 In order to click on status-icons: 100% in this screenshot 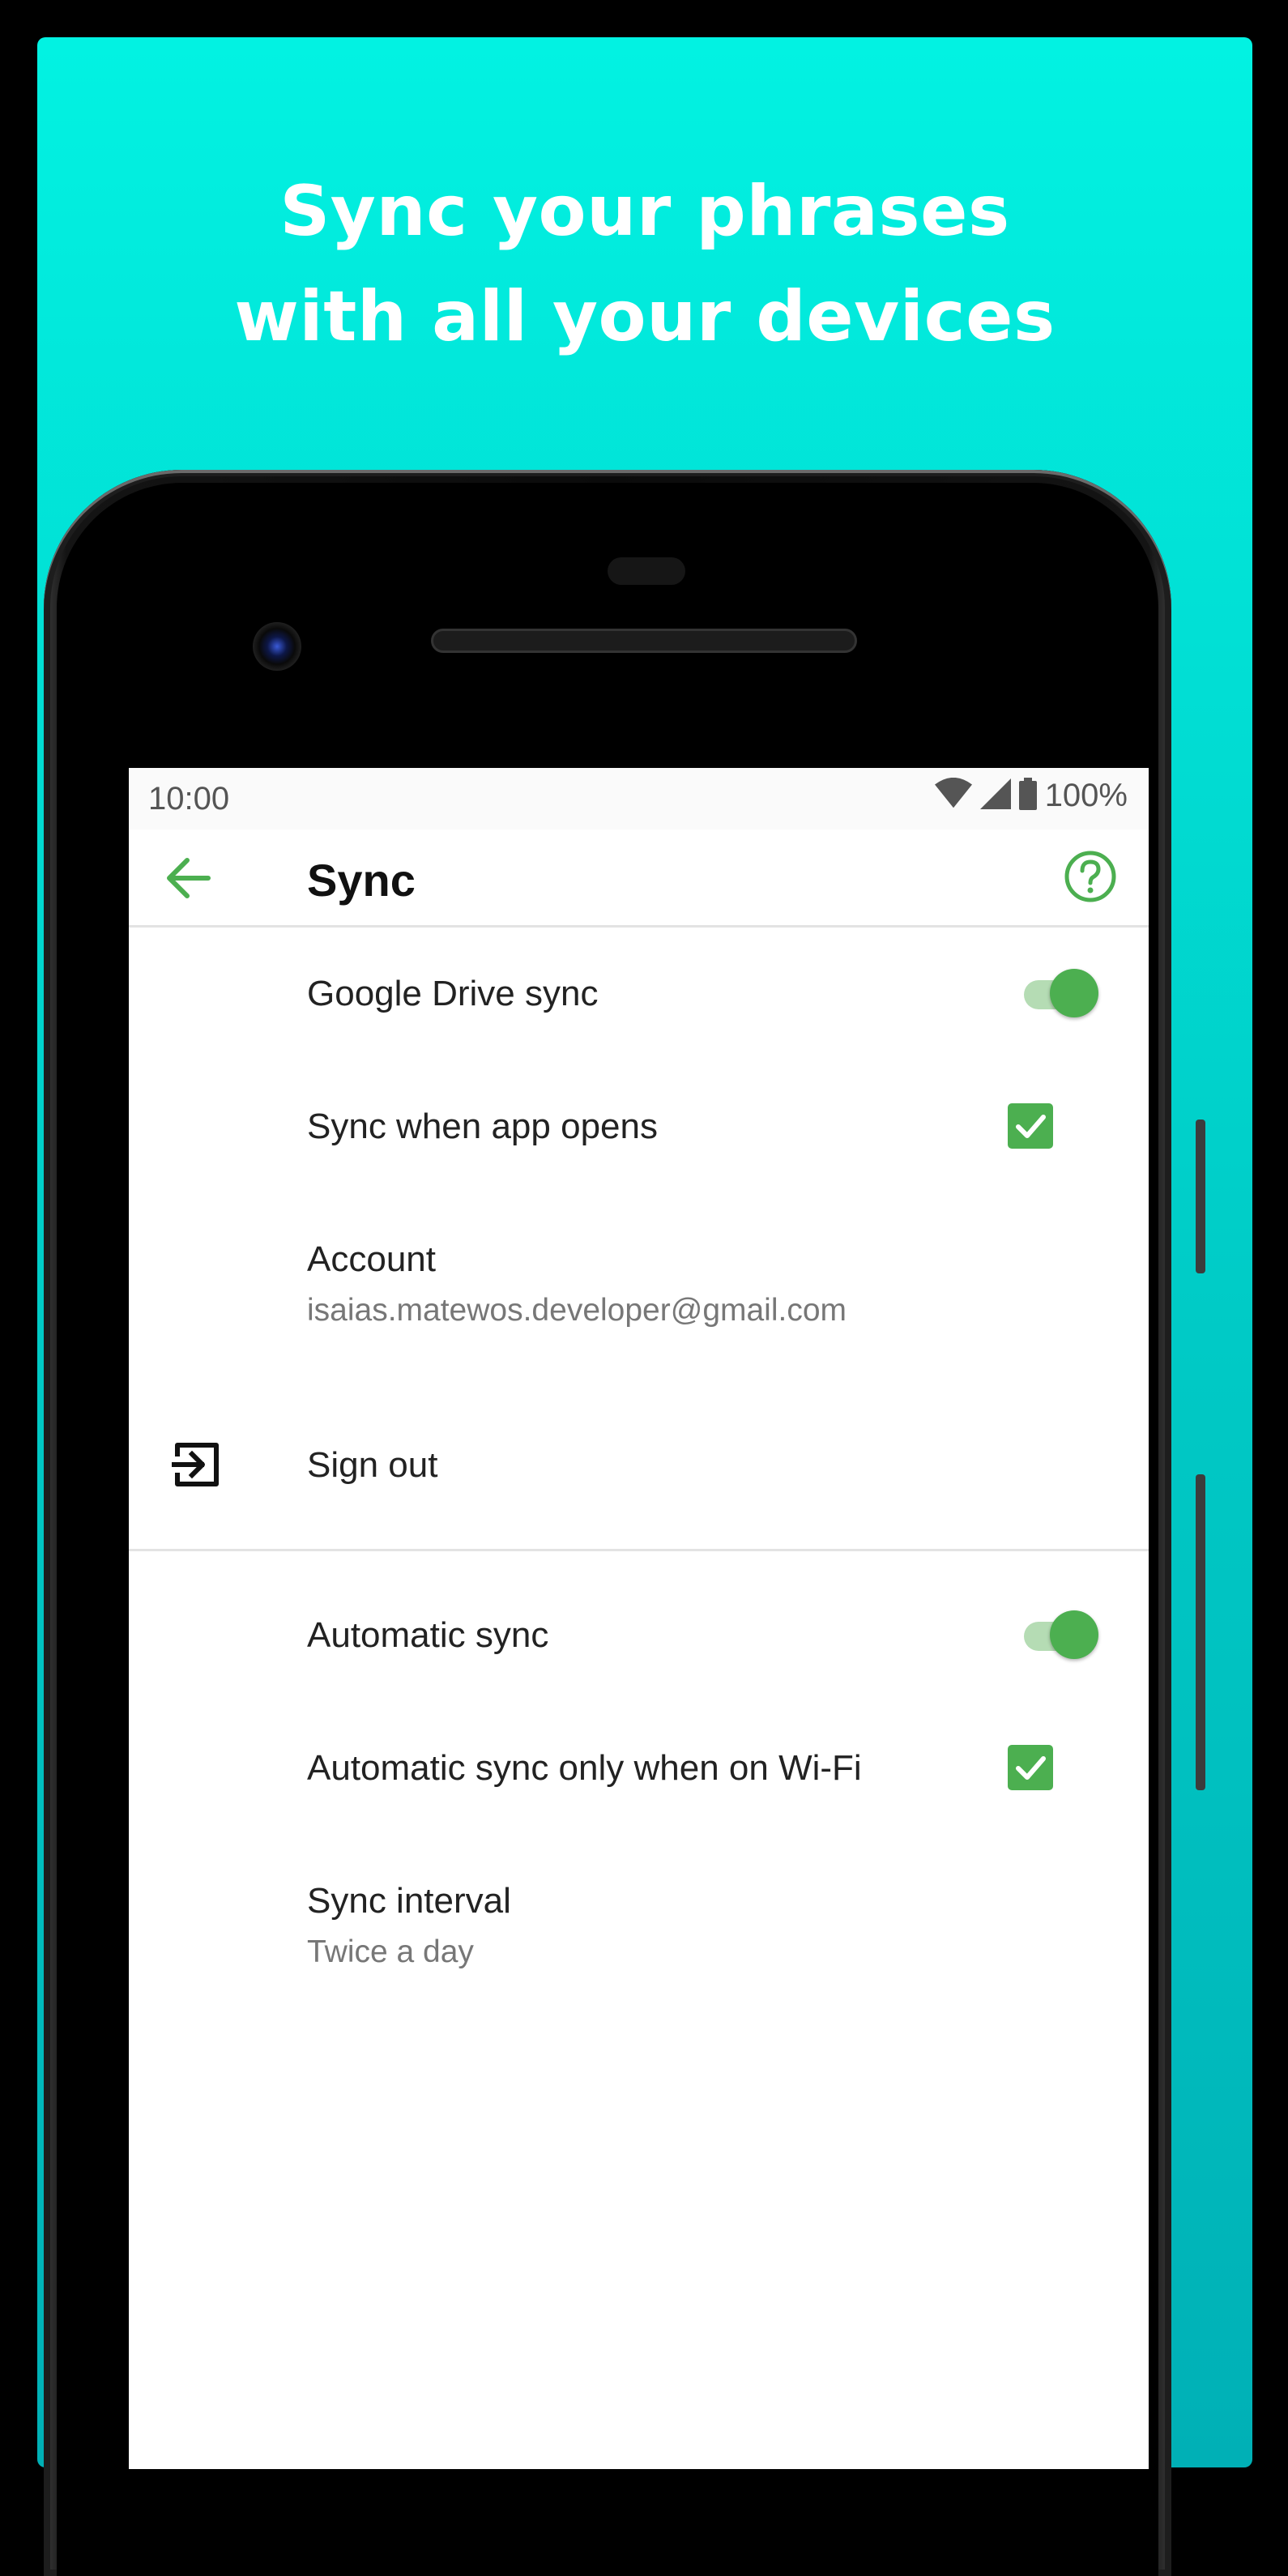, I will do `click(1031, 795)`.